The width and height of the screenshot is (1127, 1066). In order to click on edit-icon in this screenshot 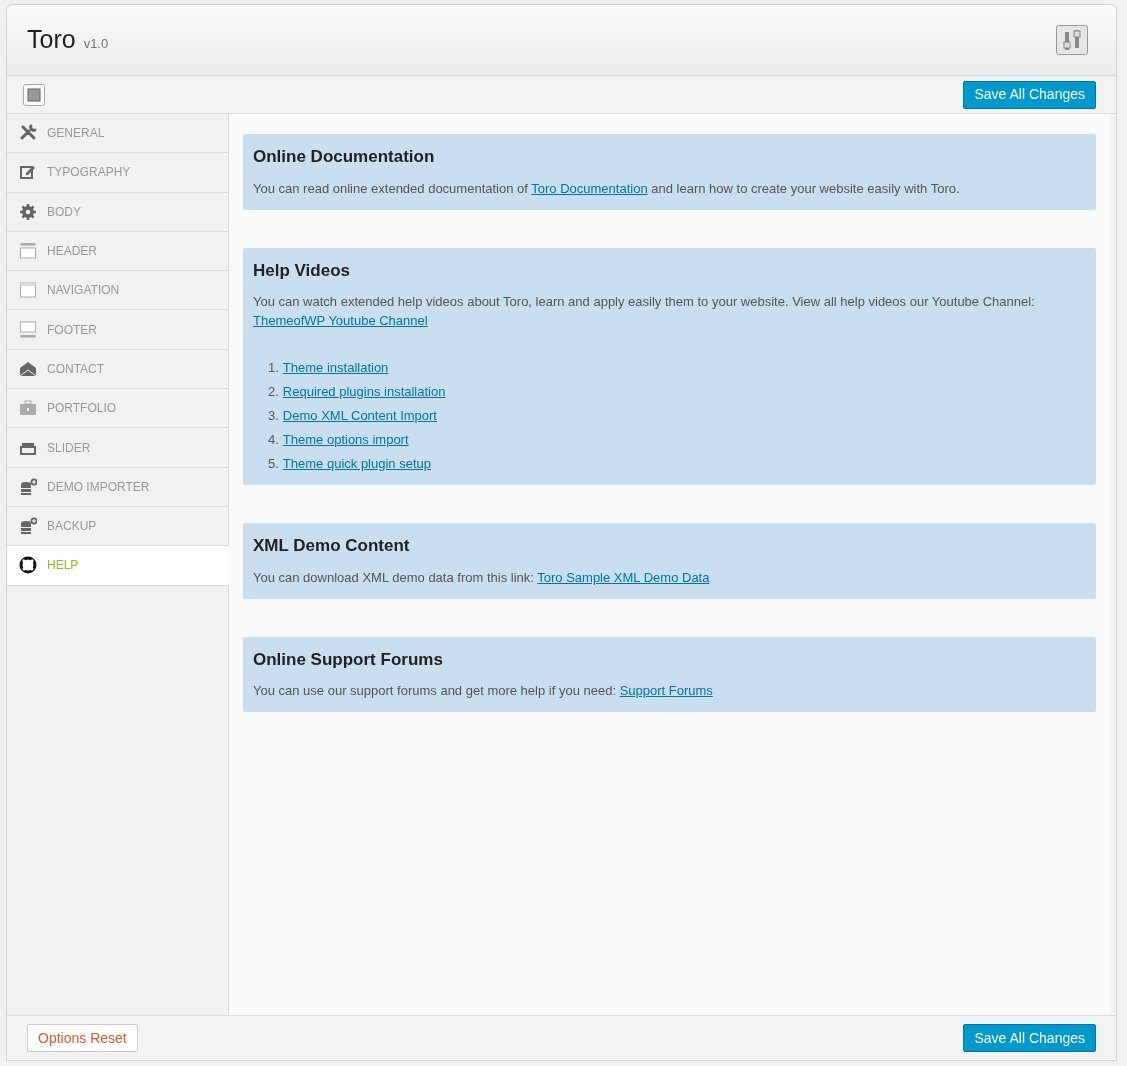, I will do `click(28, 172)`.